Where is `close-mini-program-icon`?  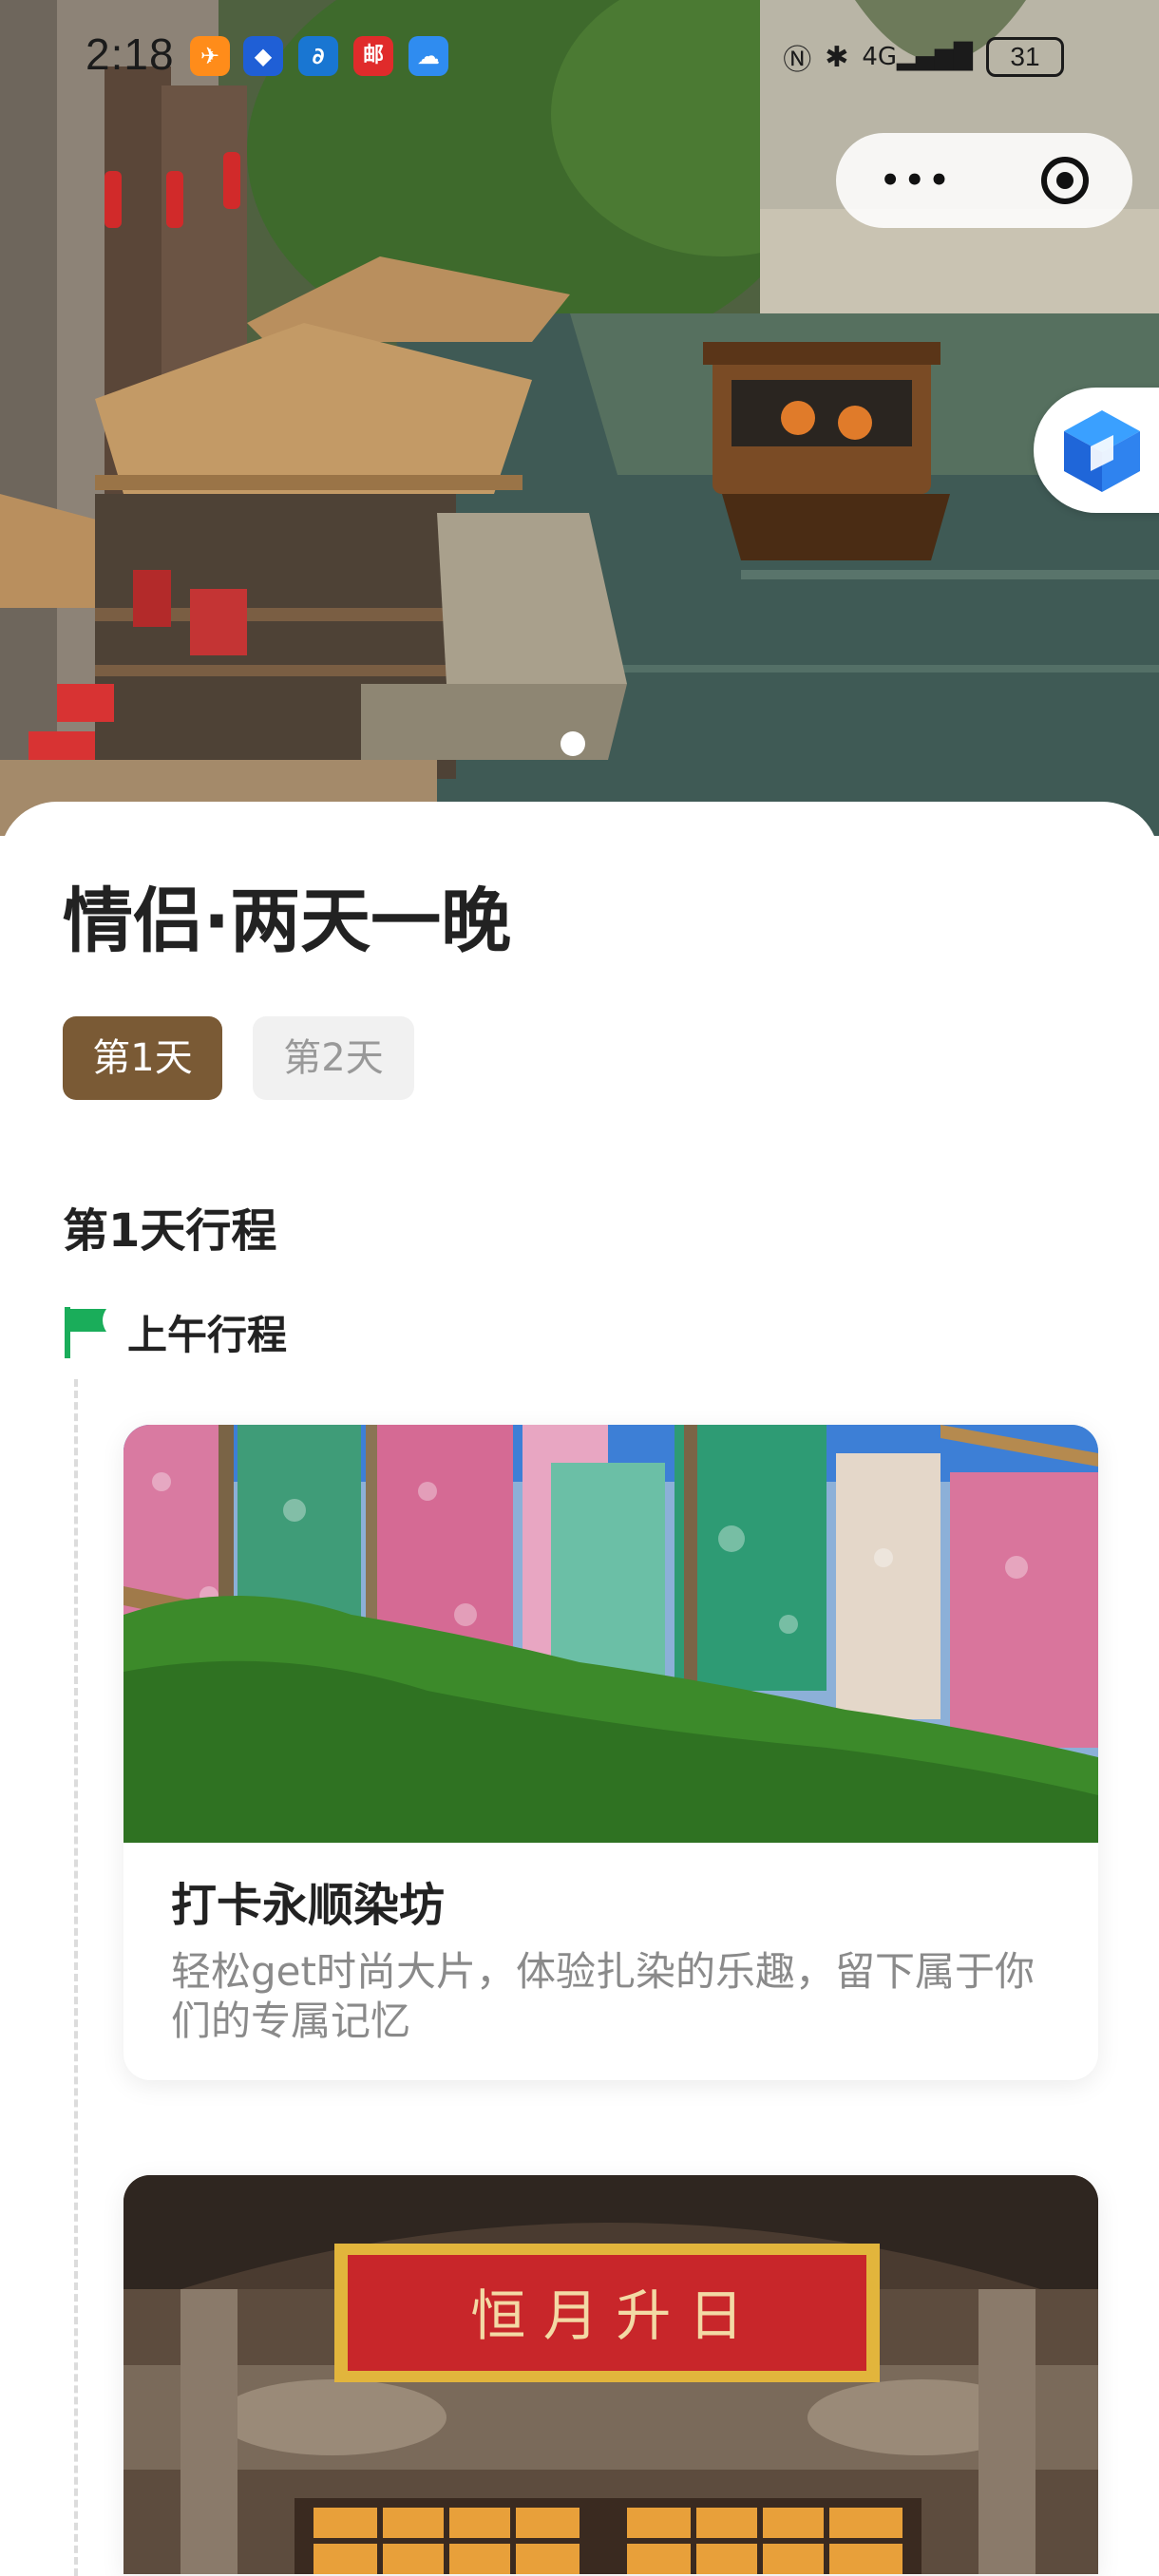
close-mini-program-icon is located at coordinates (1064, 180).